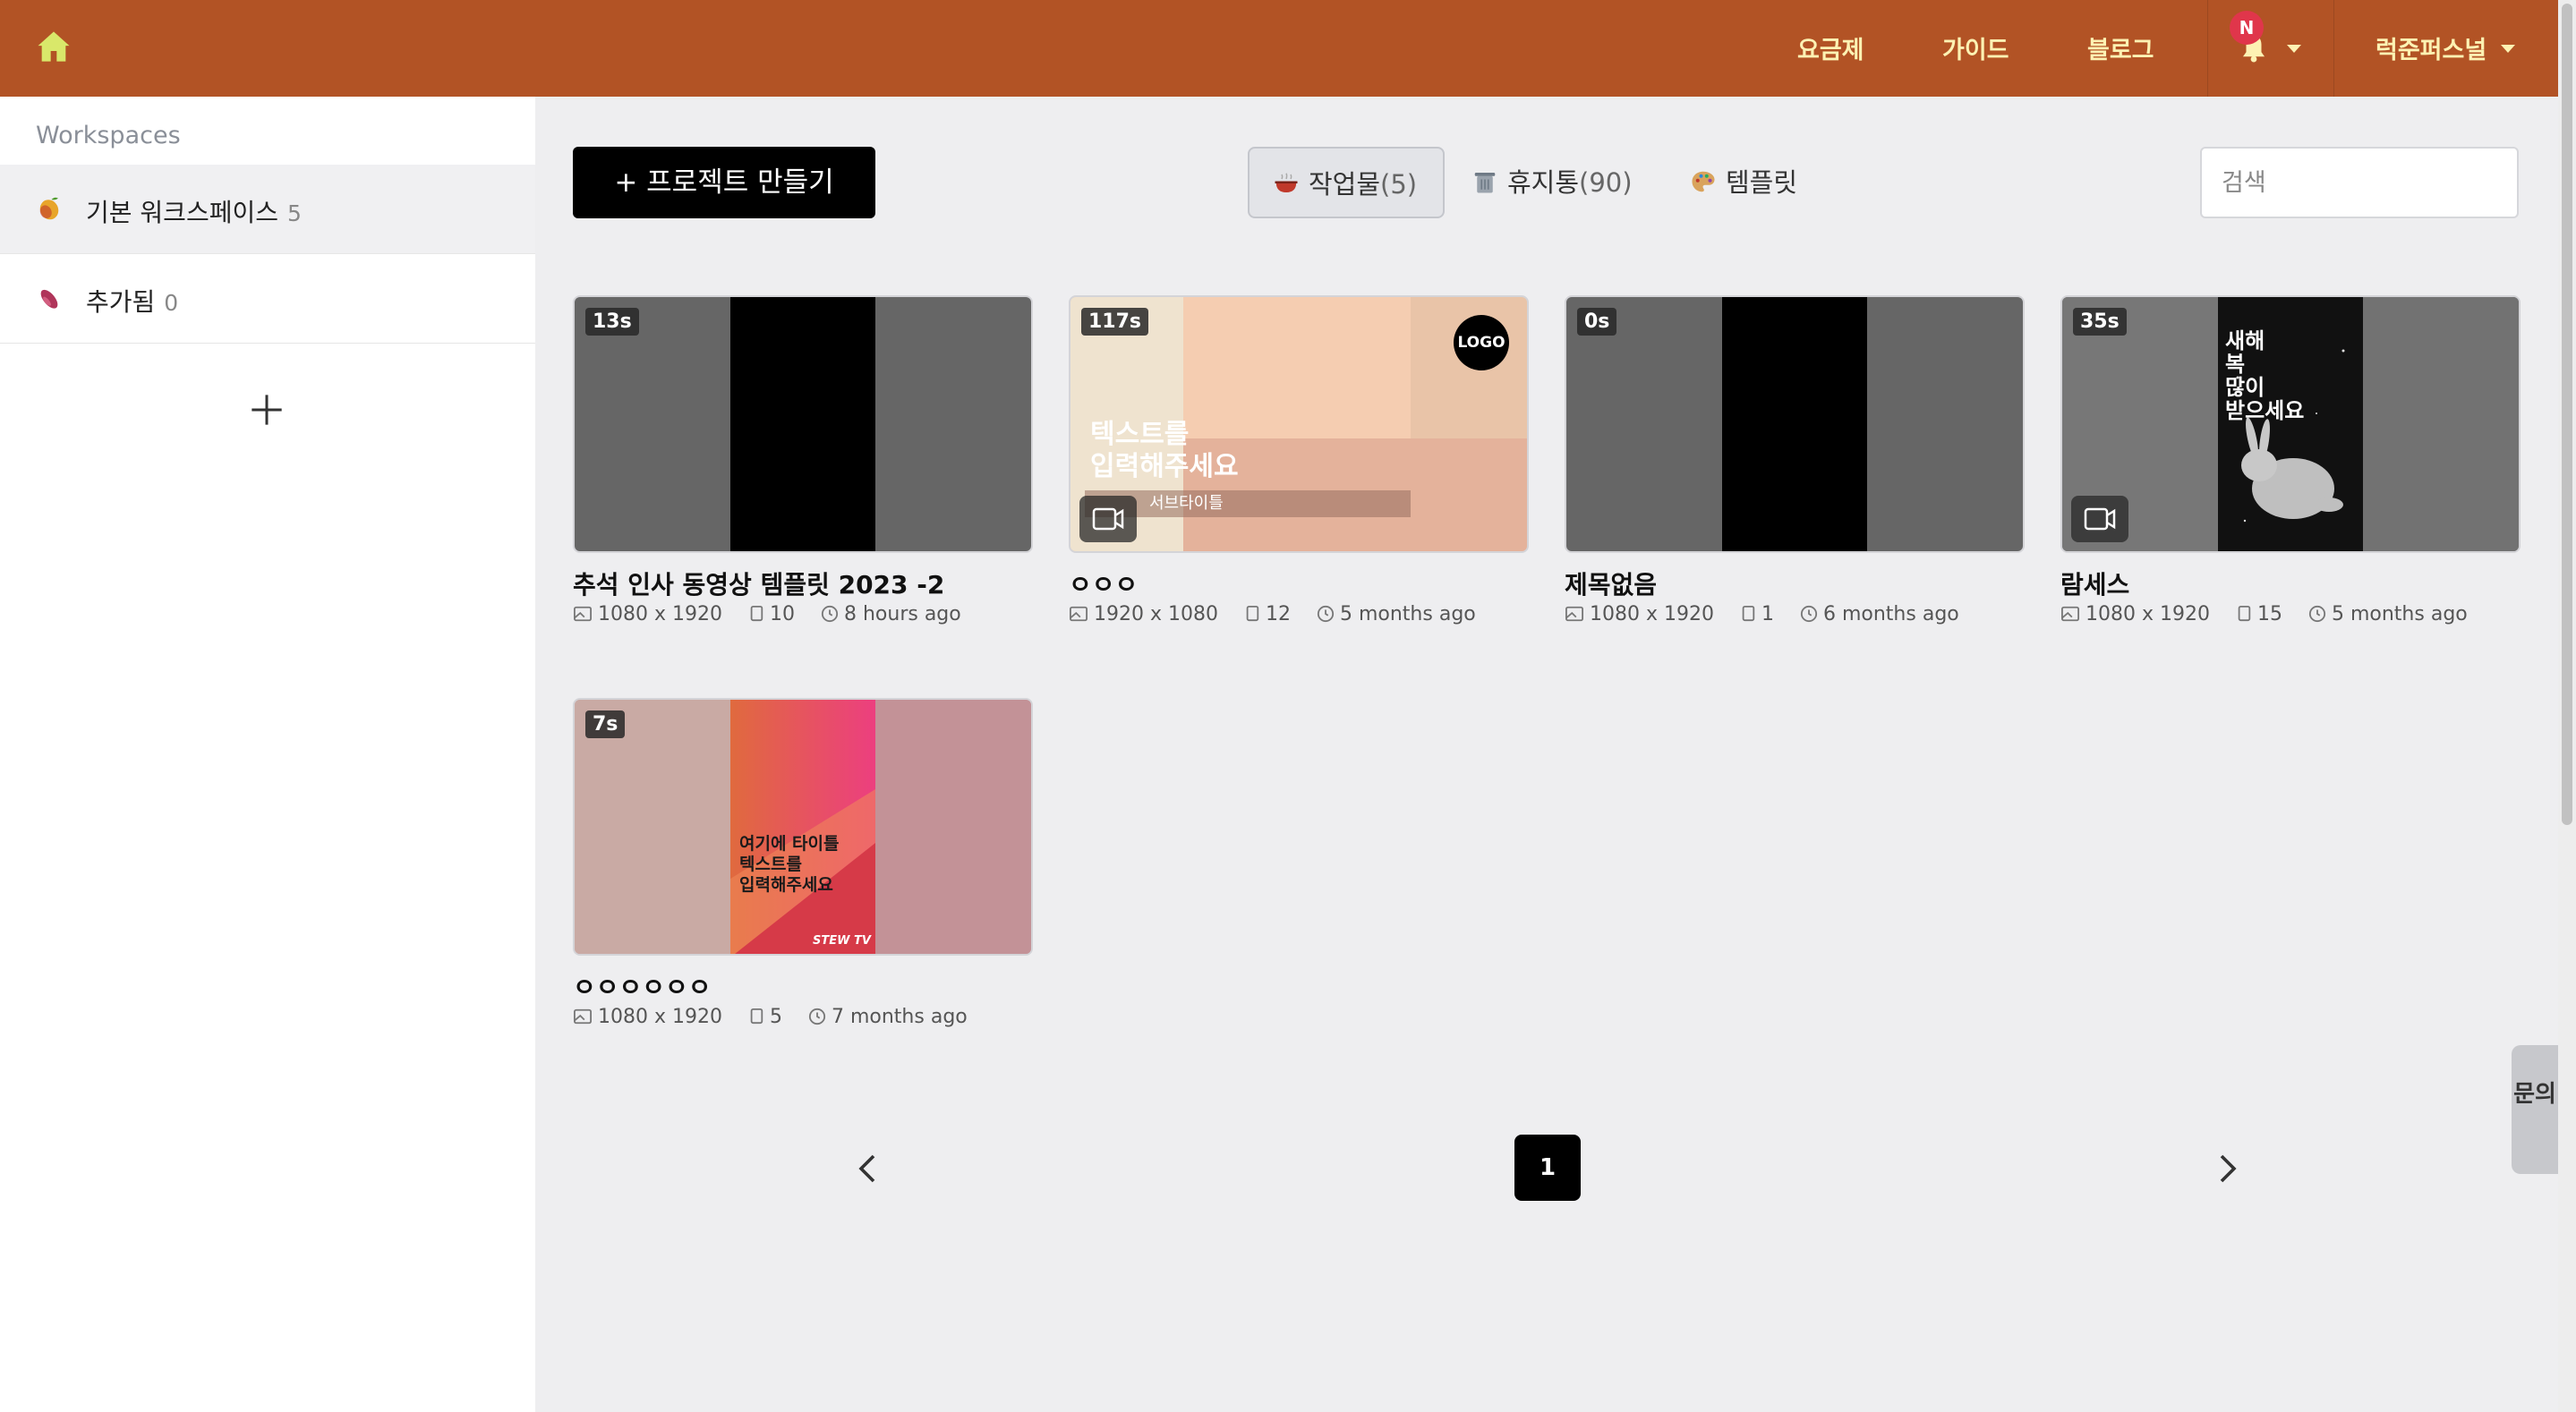  What do you see at coordinates (2290, 583) in the screenshot?
I see `project-title: 람세스` at bounding box center [2290, 583].